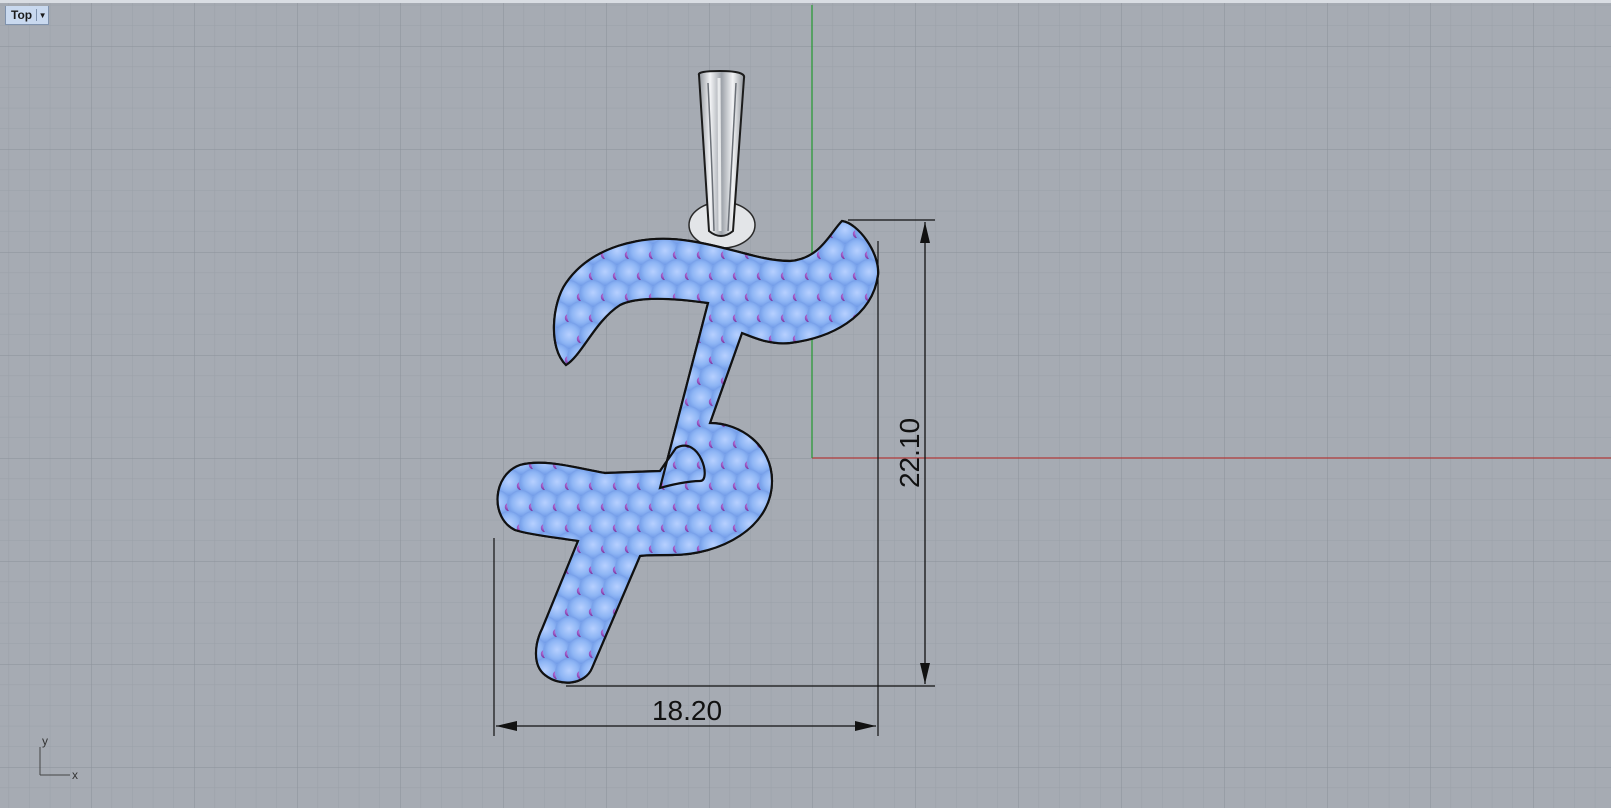 This screenshot has width=1611, height=808. I want to click on height-dimension-label: 22.10, so click(909, 453).